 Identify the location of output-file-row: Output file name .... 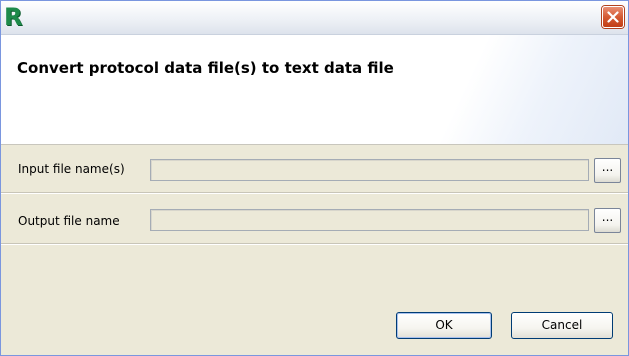
(314, 217).